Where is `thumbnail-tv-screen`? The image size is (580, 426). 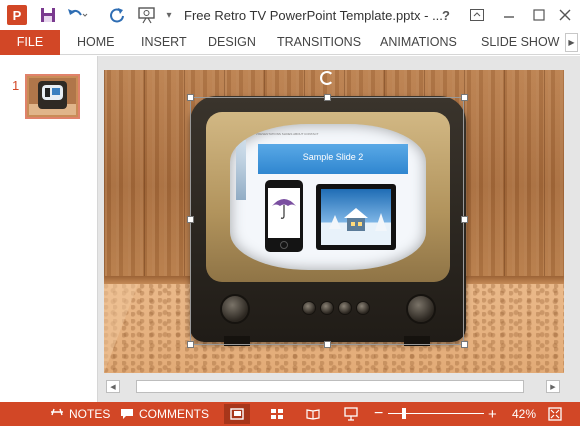
thumbnail-tv-screen is located at coordinates (52, 92).